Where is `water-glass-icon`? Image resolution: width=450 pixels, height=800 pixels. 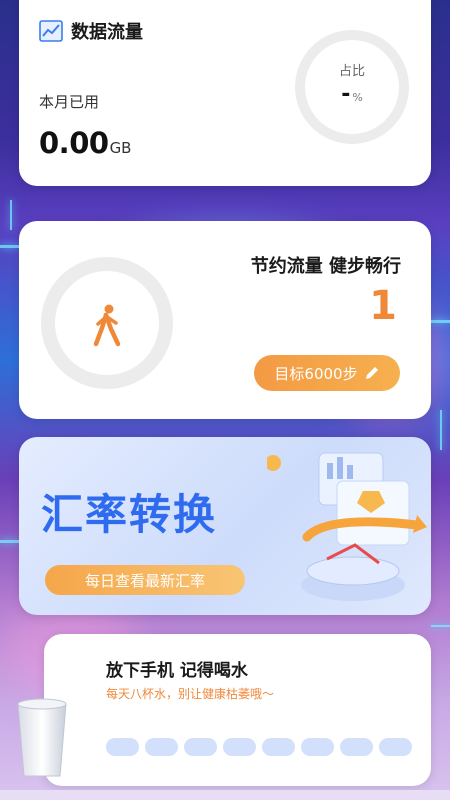
water-glass-icon is located at coordinates (42, 737).